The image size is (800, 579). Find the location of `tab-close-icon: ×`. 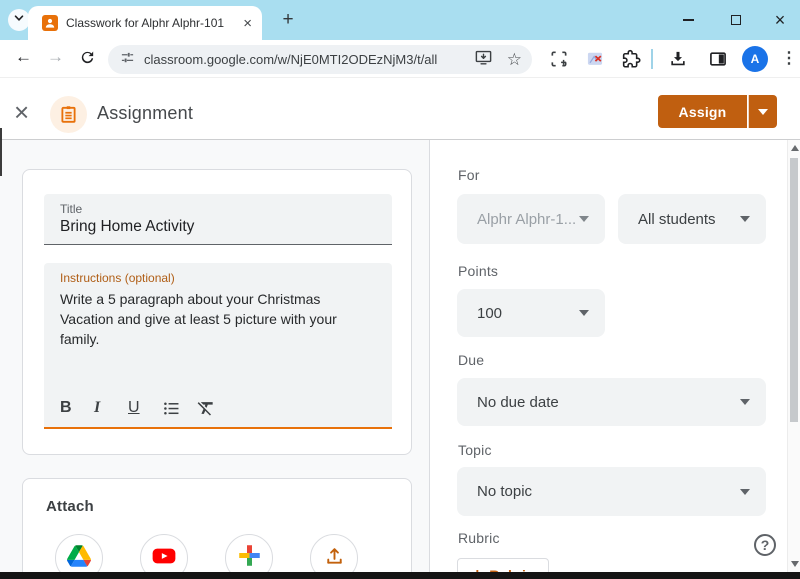

tab-close-icon: × is located at coordinates (247, 23).